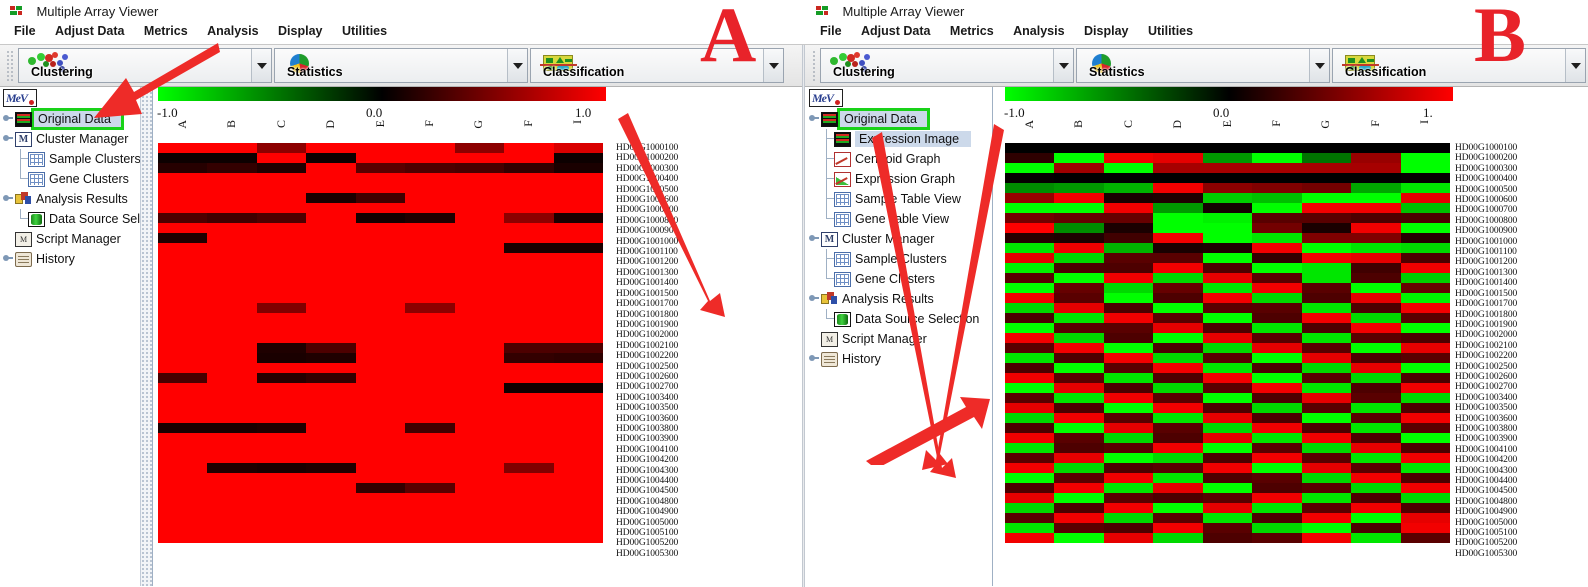 This screenshot has width=1588, height=587. What do you see at coordinates (900, 179) in the screenshot?
I see `tree-item-expression-graph: Expression Graph` at bounding box center [900, 179].